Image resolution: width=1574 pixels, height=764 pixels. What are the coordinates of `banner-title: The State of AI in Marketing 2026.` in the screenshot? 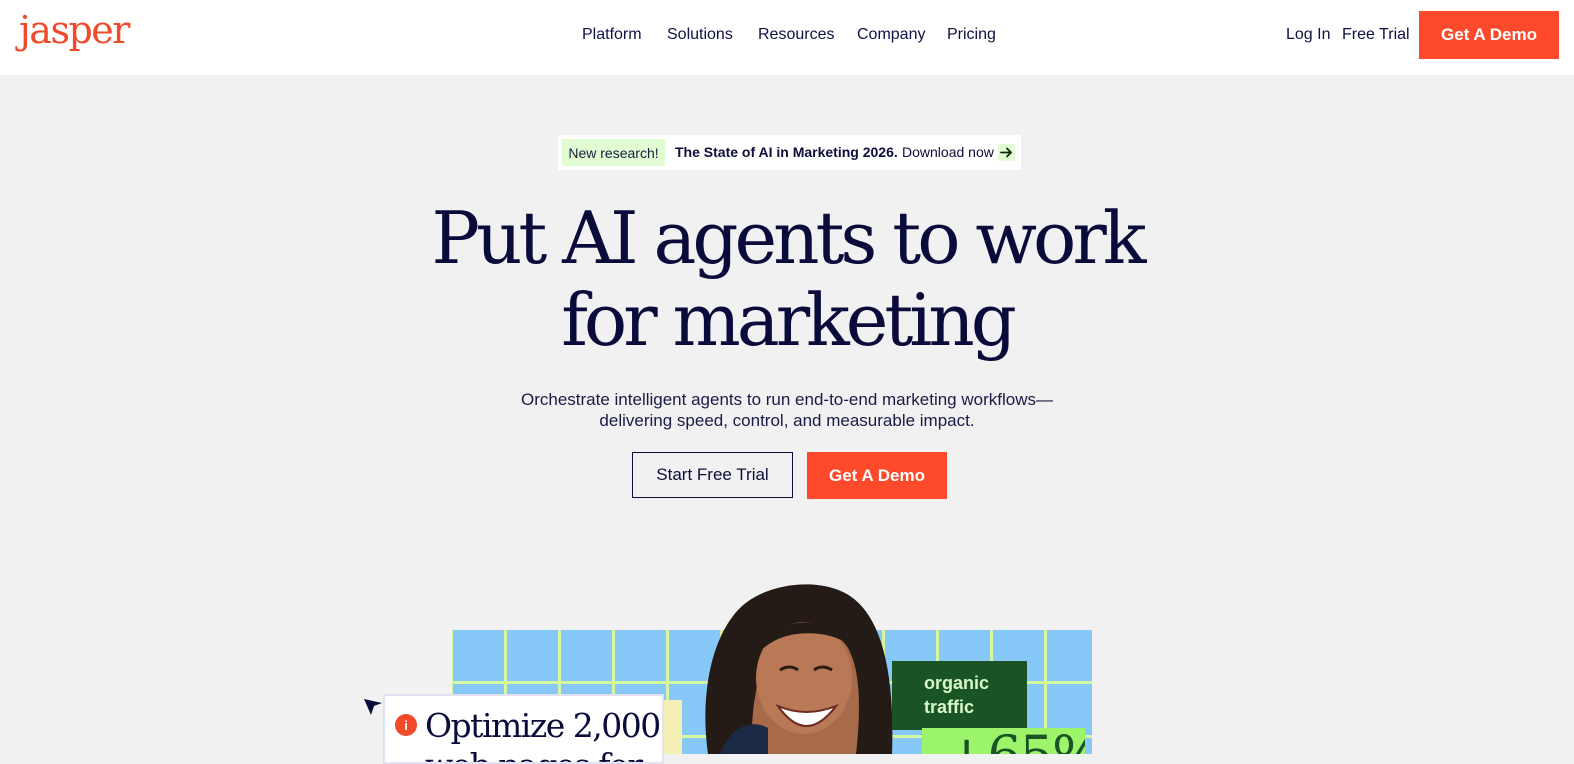 It's located at (786, 152).